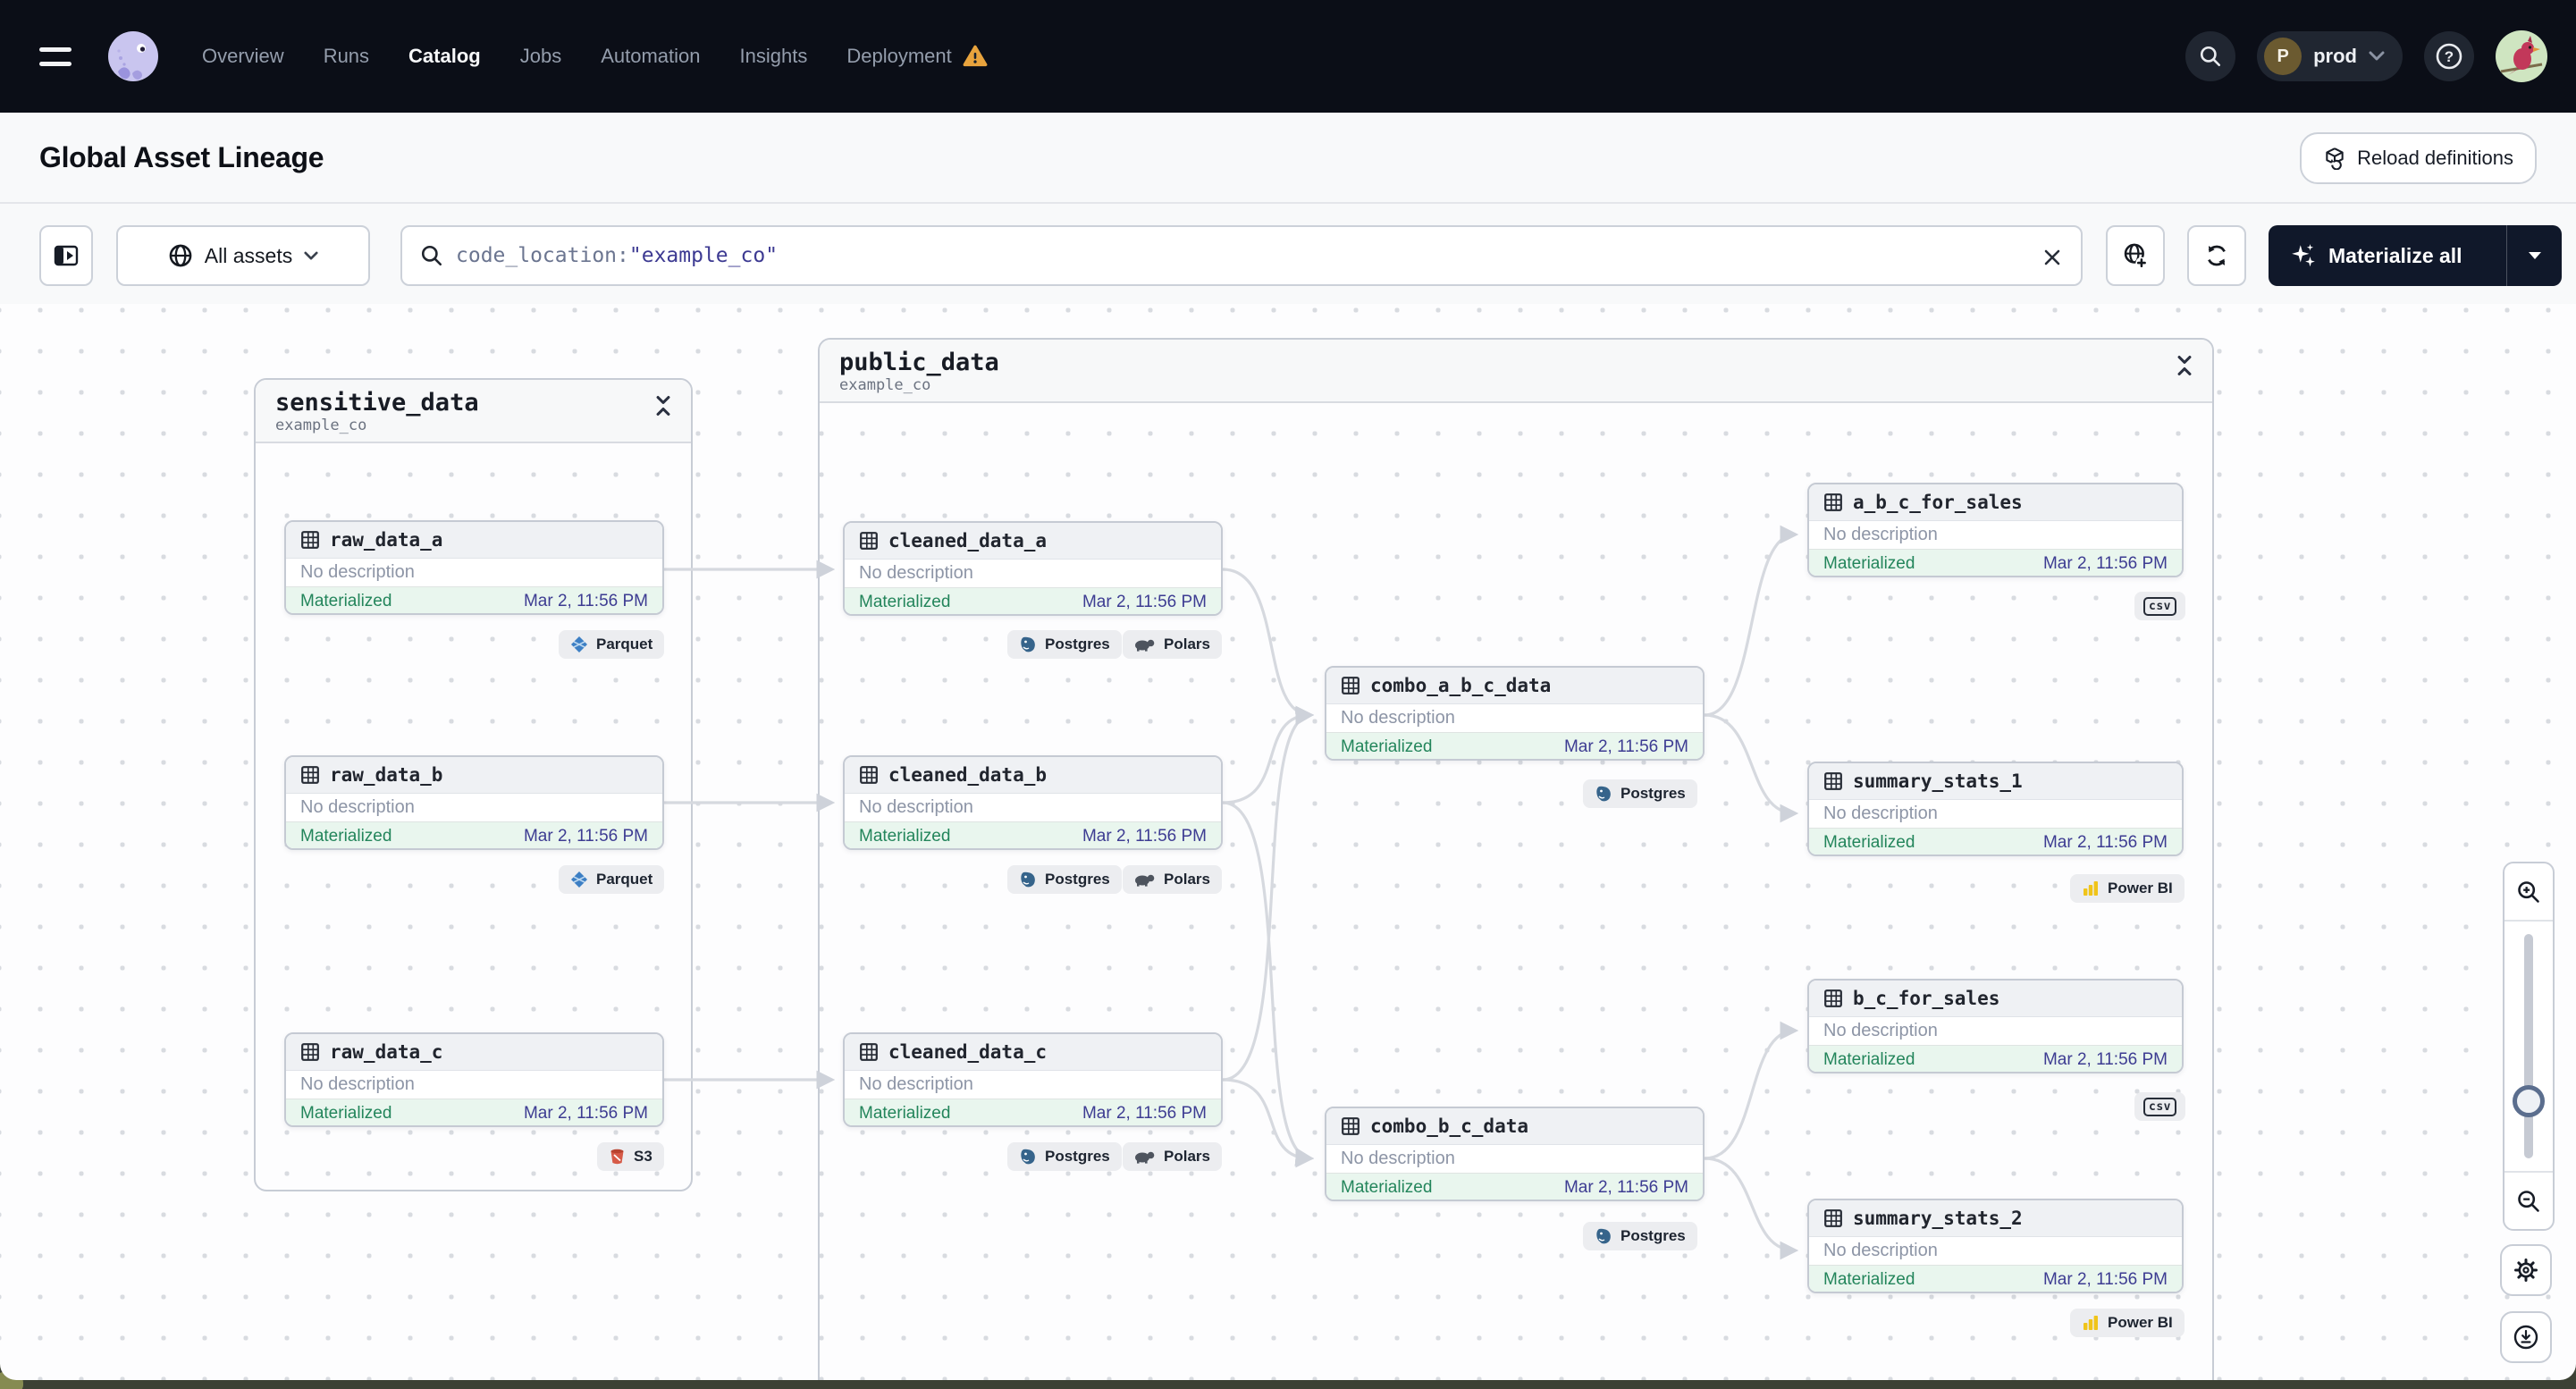 The image size is (2576, 1389). Describe the element at coordinates (917, 56) in the screenshot. I see `nav-item-deployment: Deployment` at that location.